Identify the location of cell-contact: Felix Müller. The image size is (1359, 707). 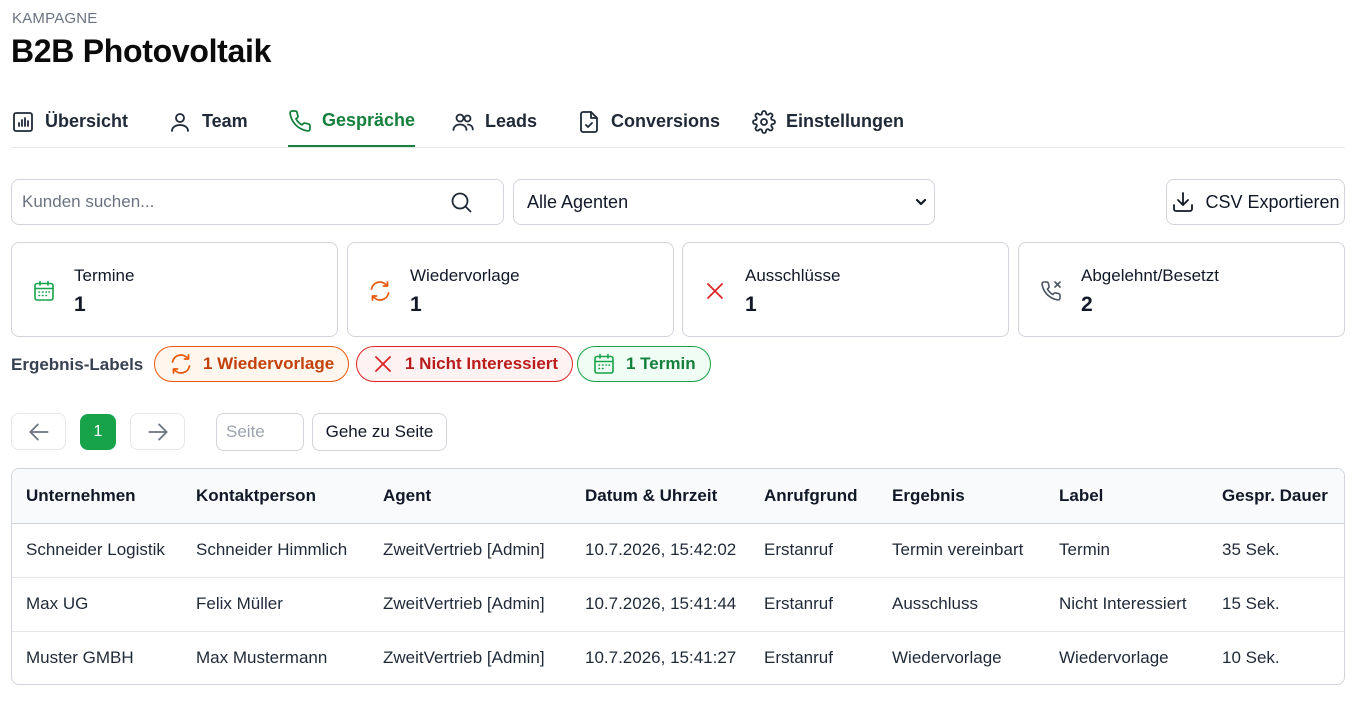
(239, 603).